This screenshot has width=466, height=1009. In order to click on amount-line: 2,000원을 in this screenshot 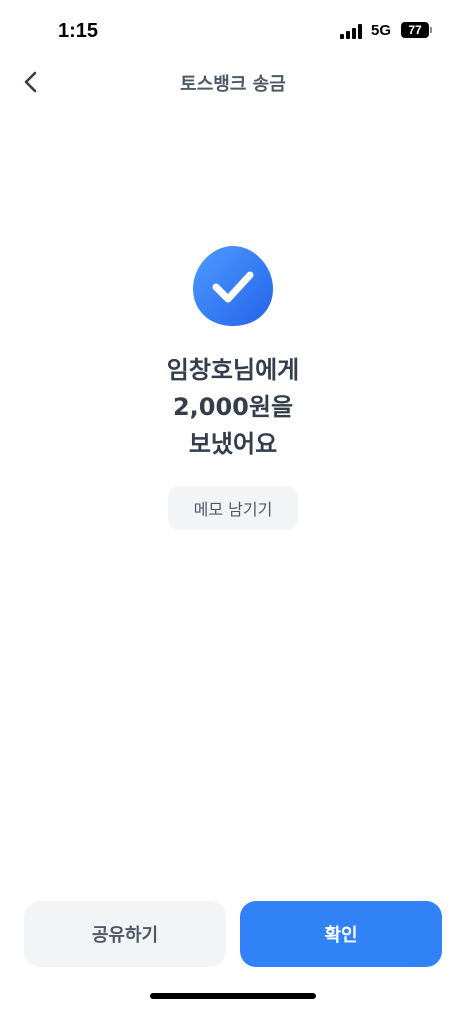, I will do `click(233, 407)`.